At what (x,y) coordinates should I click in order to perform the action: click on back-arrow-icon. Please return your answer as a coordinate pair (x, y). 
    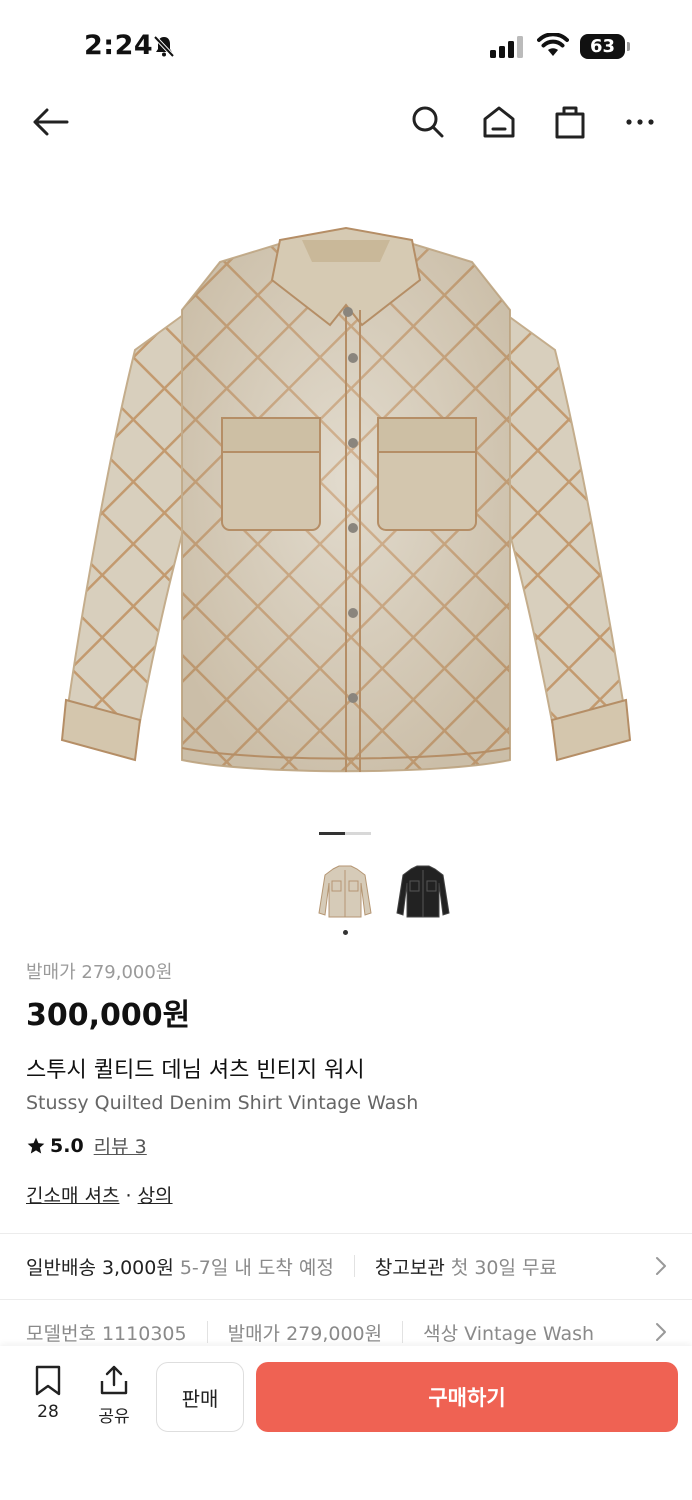
    Looking at the image, I should click on (51, 122).